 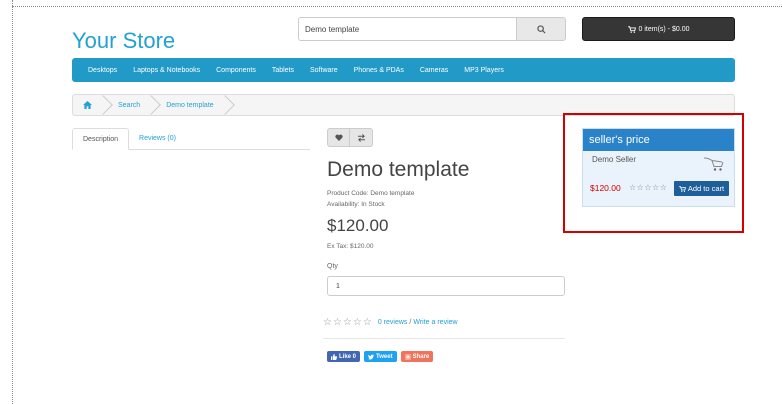 I want to click on breadcrumb-home, so click(x=87, y=105).